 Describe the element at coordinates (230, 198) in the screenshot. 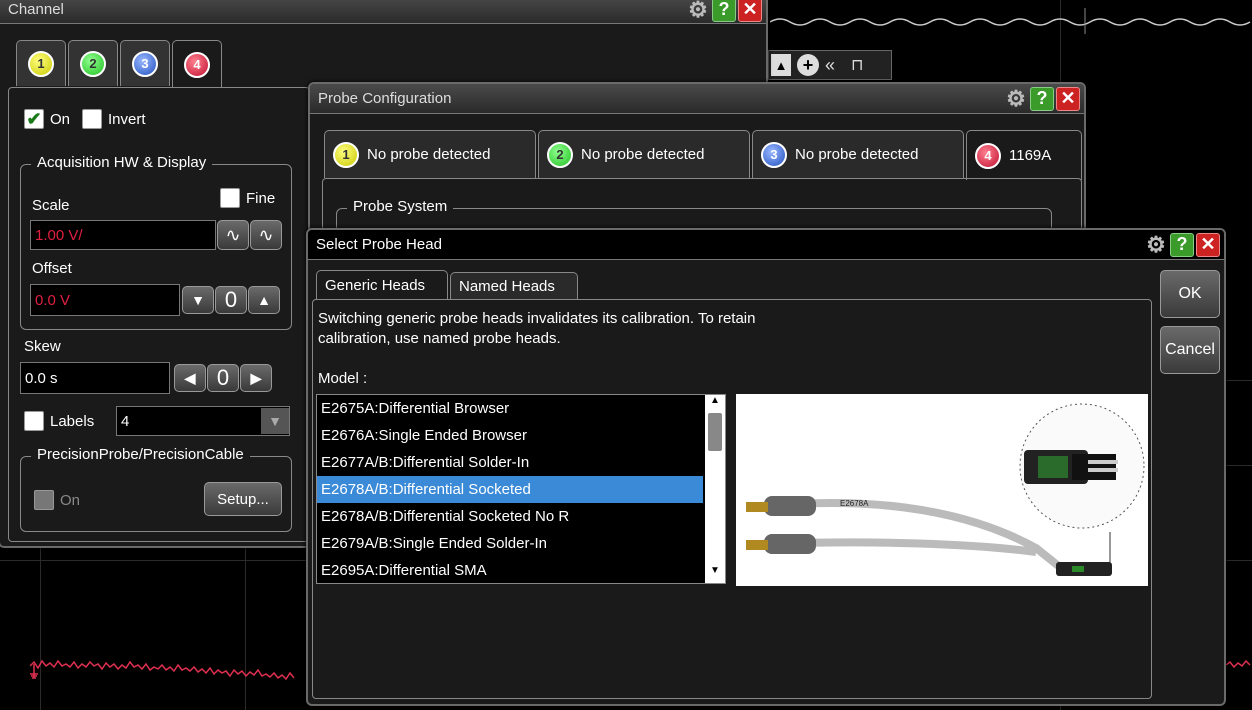

I see `fine-checkbox` at that location.